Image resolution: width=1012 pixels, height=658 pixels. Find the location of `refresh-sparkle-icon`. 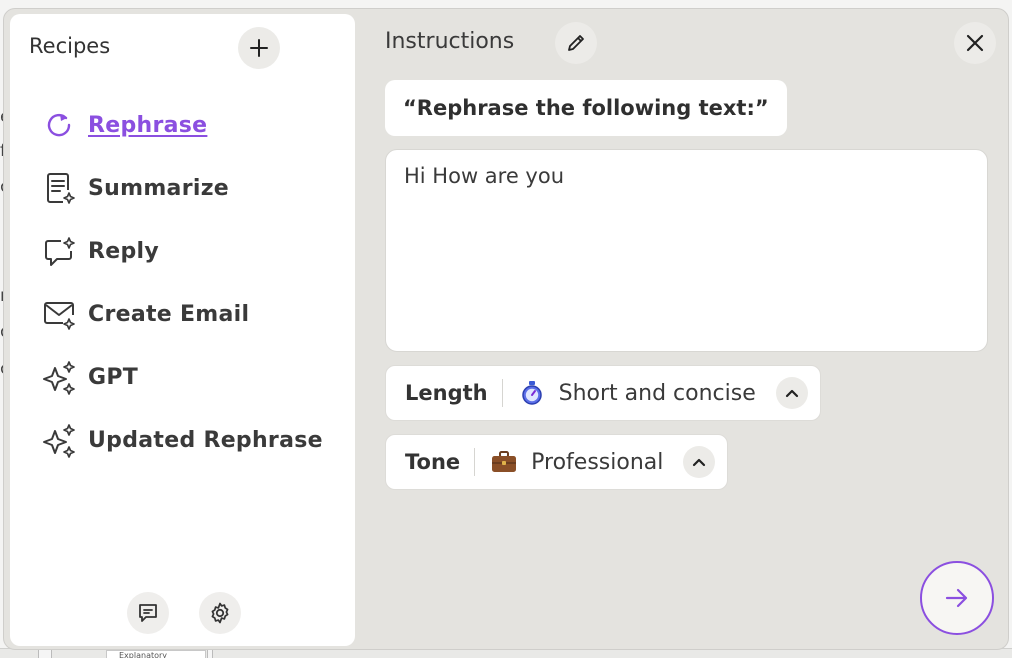

refresh-sparkle-icon is located at coordinates (60, 126).